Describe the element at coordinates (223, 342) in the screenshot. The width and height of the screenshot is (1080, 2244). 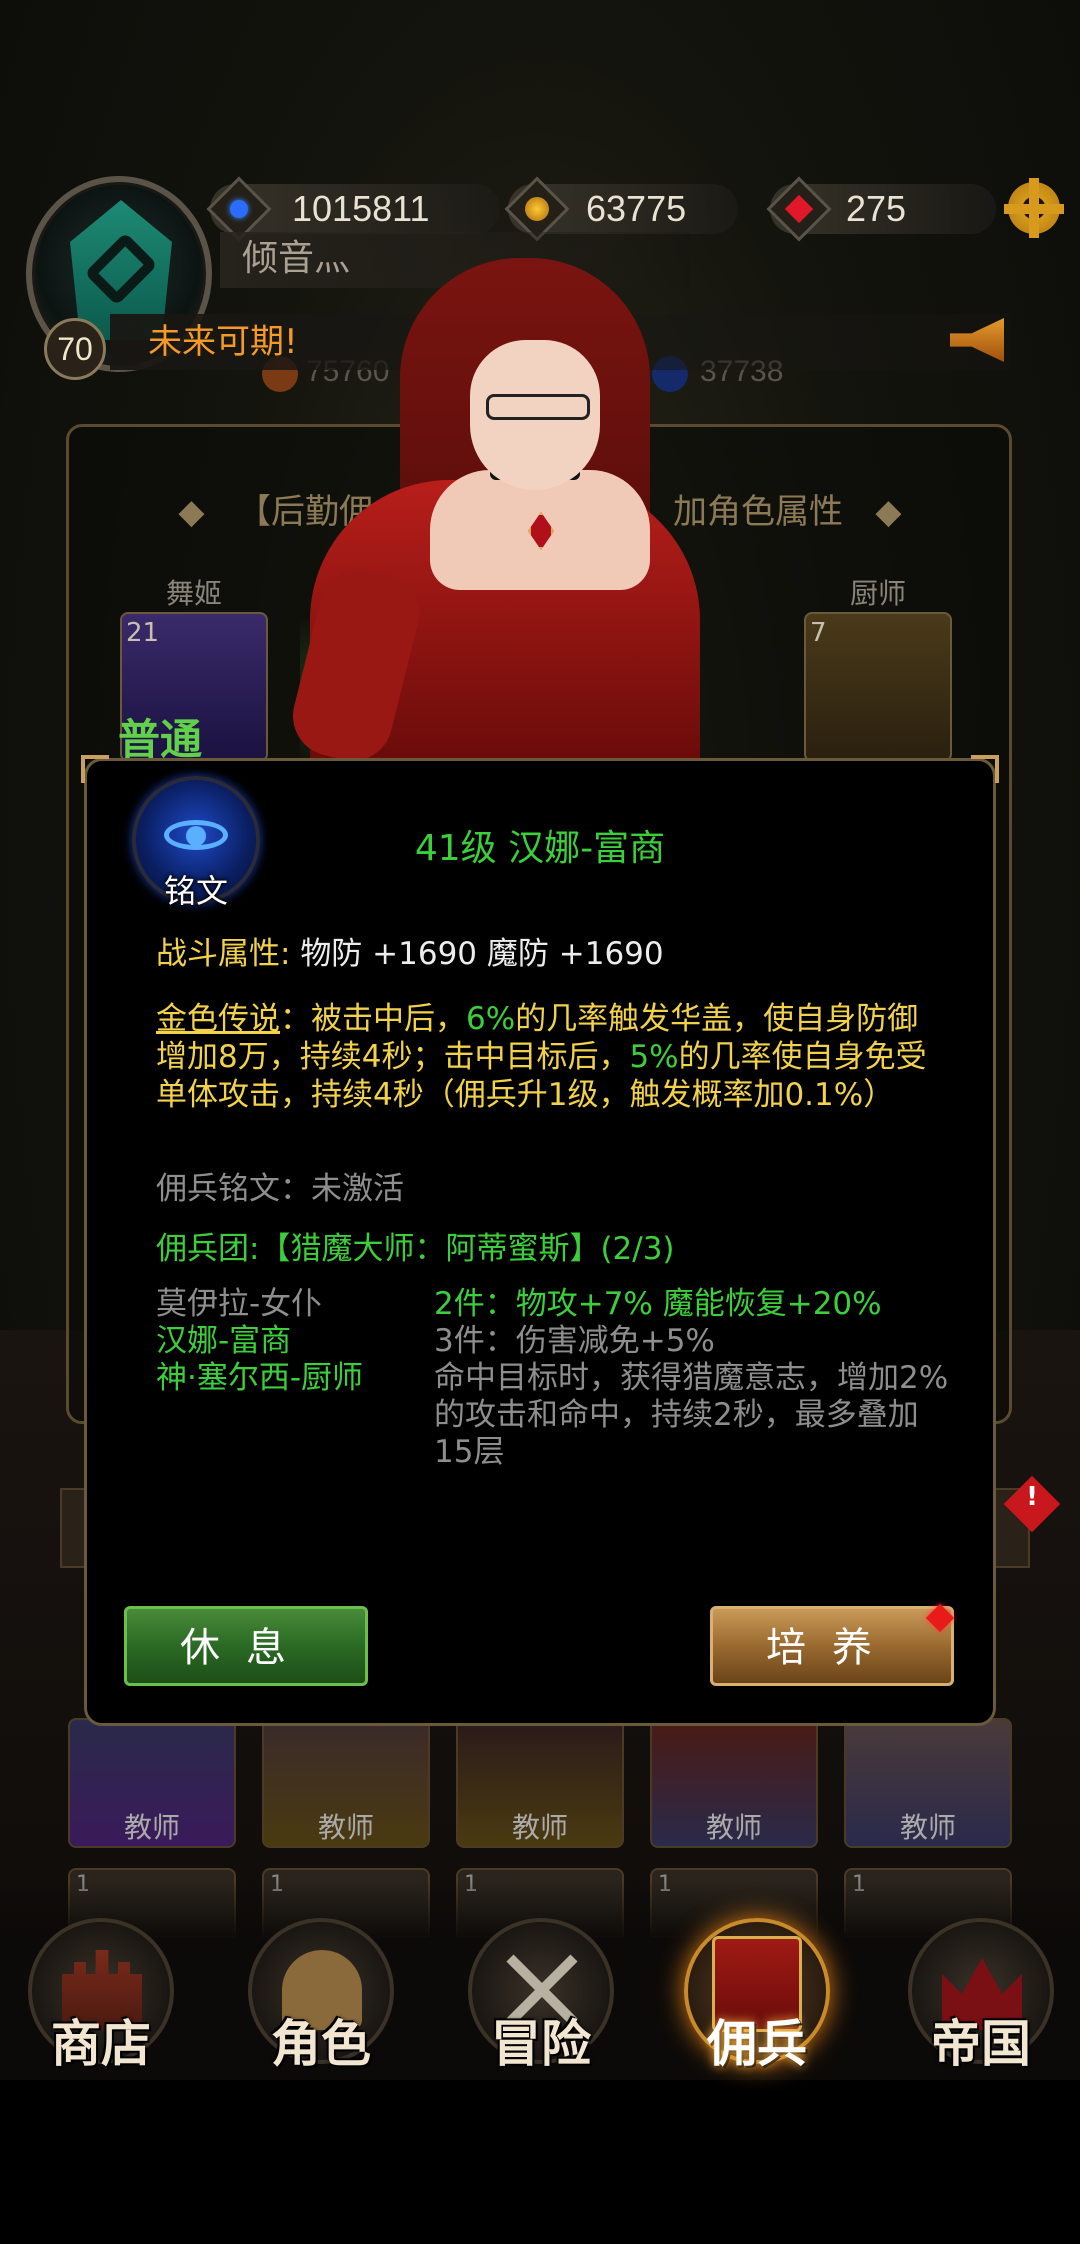
I see `announcement-text: 未来可期!` at that location.